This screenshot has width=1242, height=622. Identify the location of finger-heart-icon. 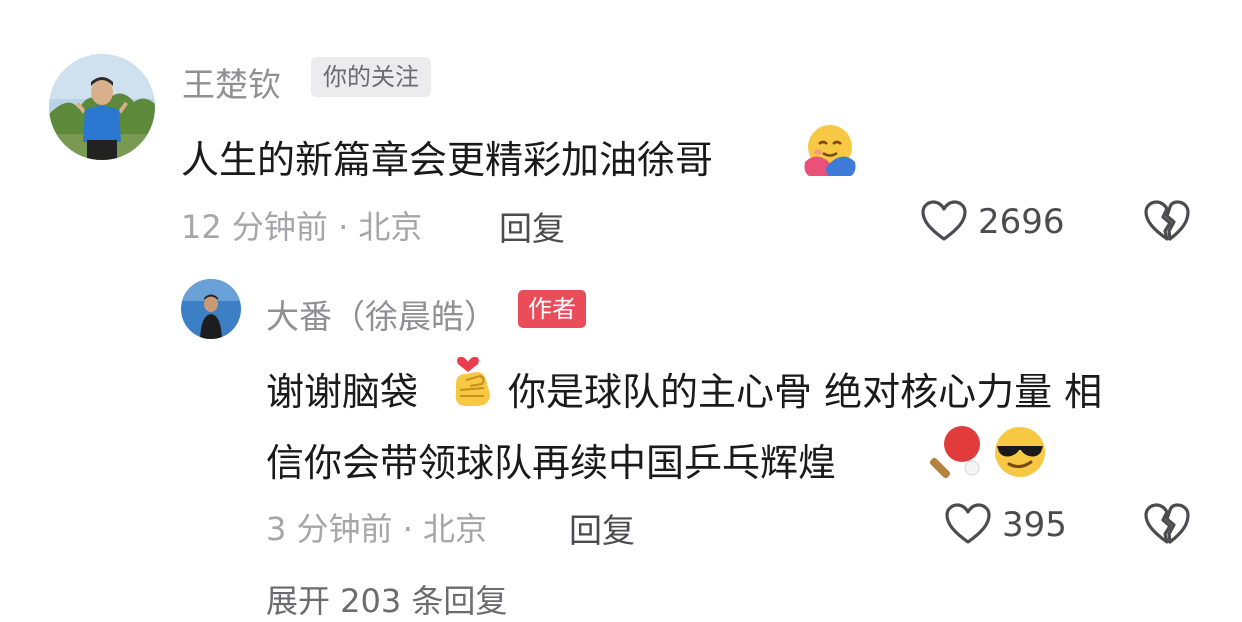
(472, 381).